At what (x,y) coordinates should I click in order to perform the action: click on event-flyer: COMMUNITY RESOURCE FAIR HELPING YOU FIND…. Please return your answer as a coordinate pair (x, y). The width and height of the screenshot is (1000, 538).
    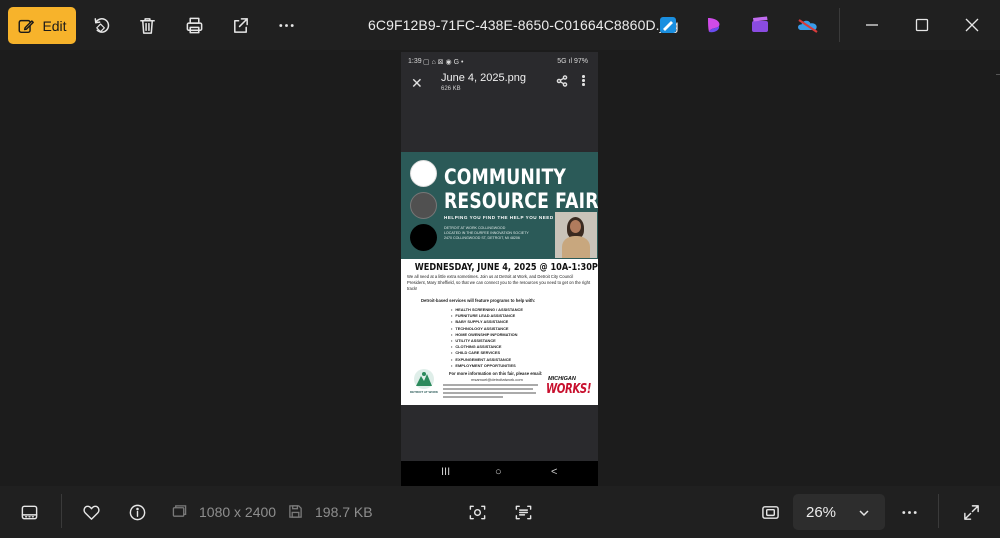
    Looking at the image, I should click on (499, 278).